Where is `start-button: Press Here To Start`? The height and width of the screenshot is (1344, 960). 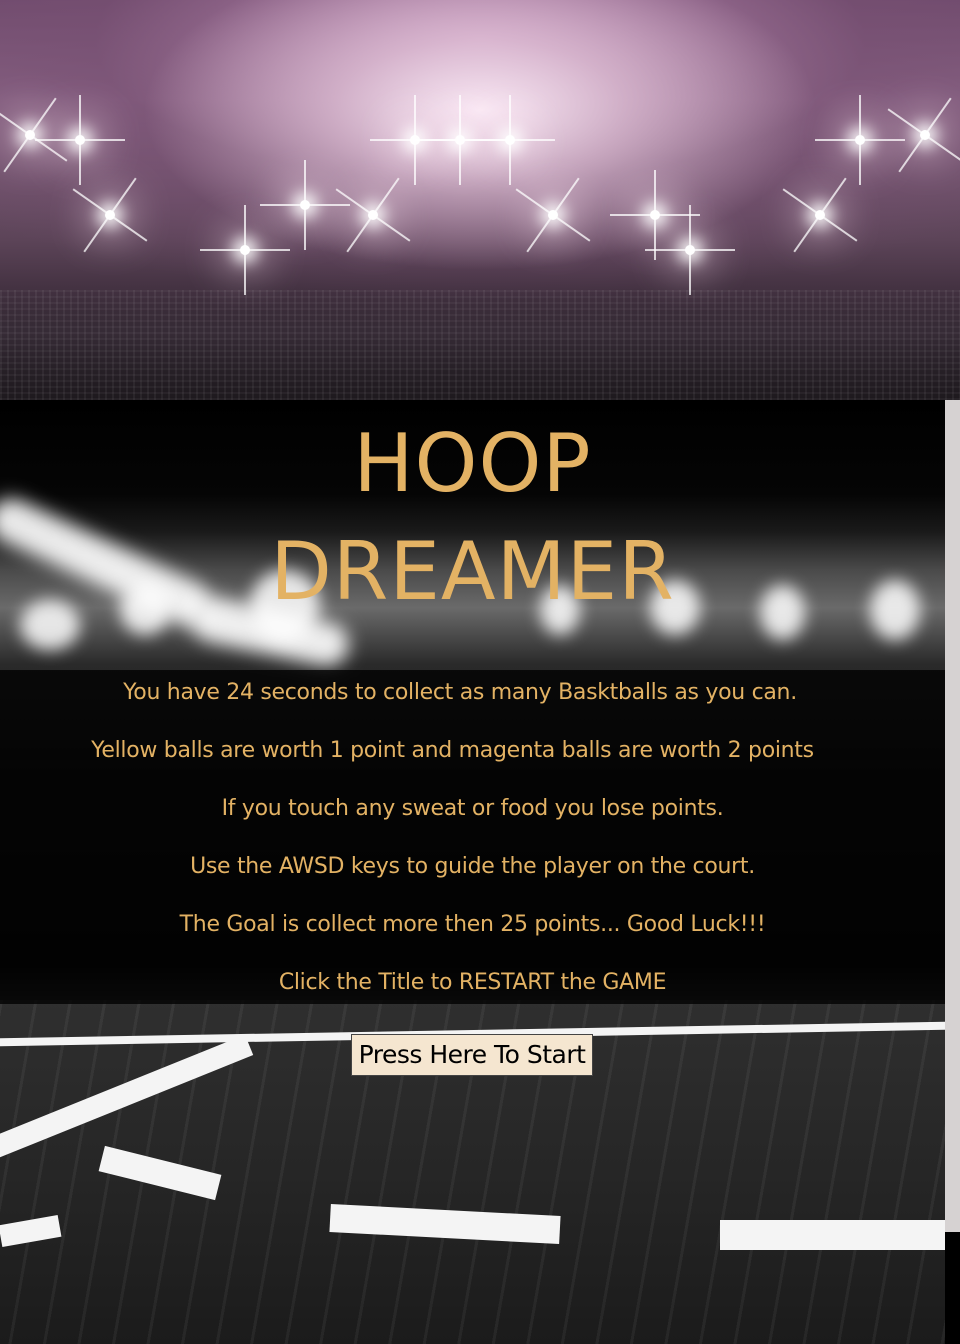 start-button: Press Here To Start is located at coordinates (472, 1055).